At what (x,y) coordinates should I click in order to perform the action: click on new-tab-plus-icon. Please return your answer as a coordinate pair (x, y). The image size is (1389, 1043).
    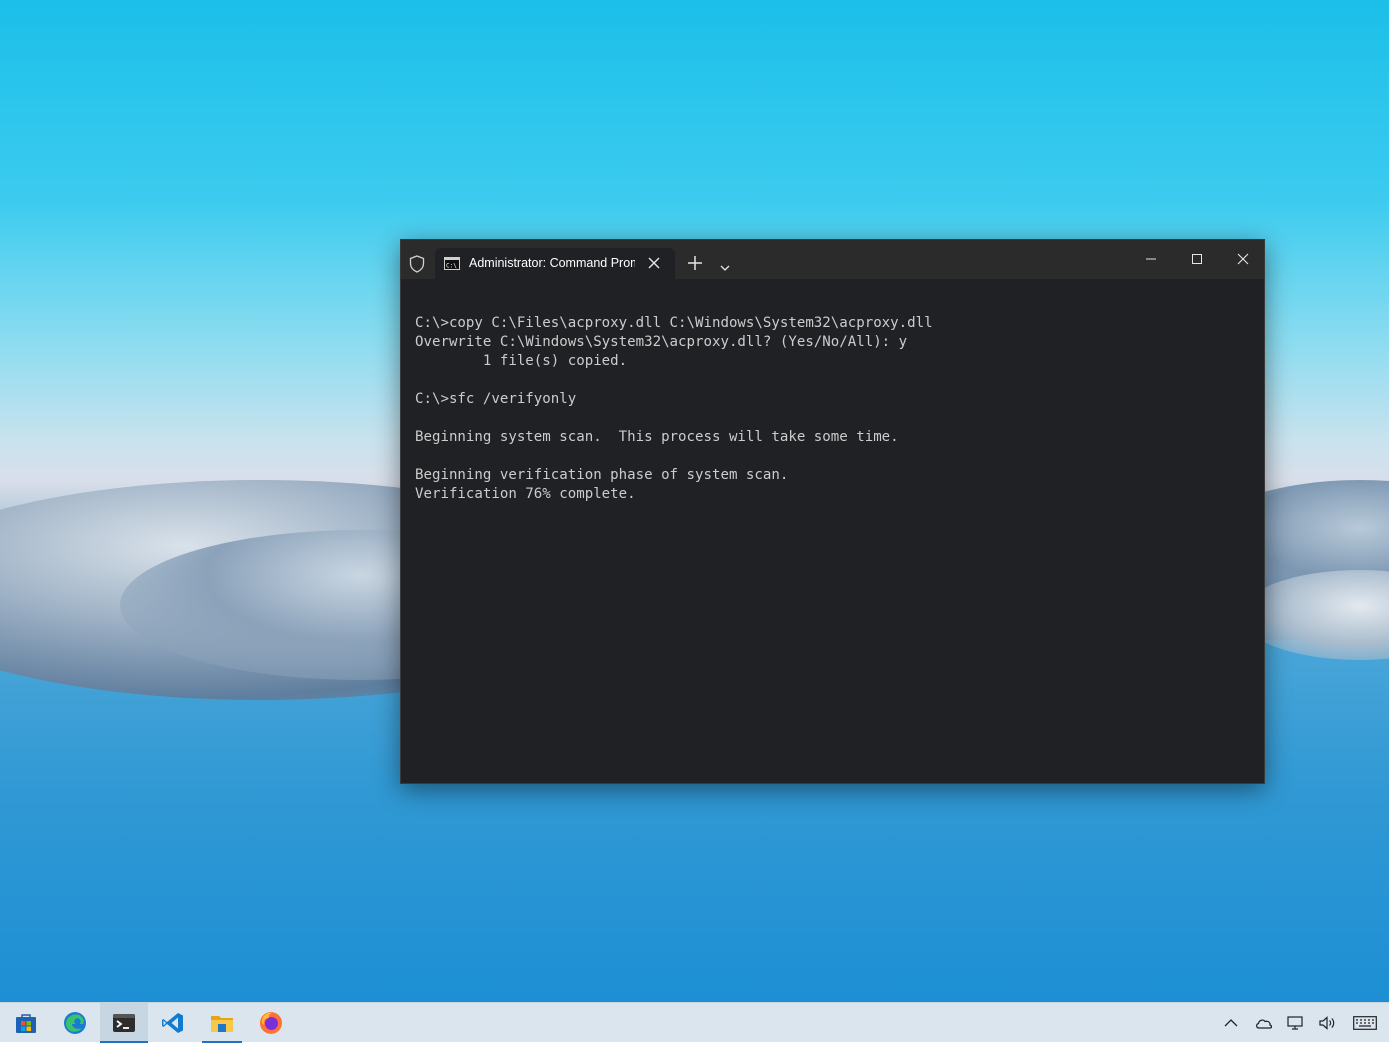
    Looking at the image, I should click on (695, 263).